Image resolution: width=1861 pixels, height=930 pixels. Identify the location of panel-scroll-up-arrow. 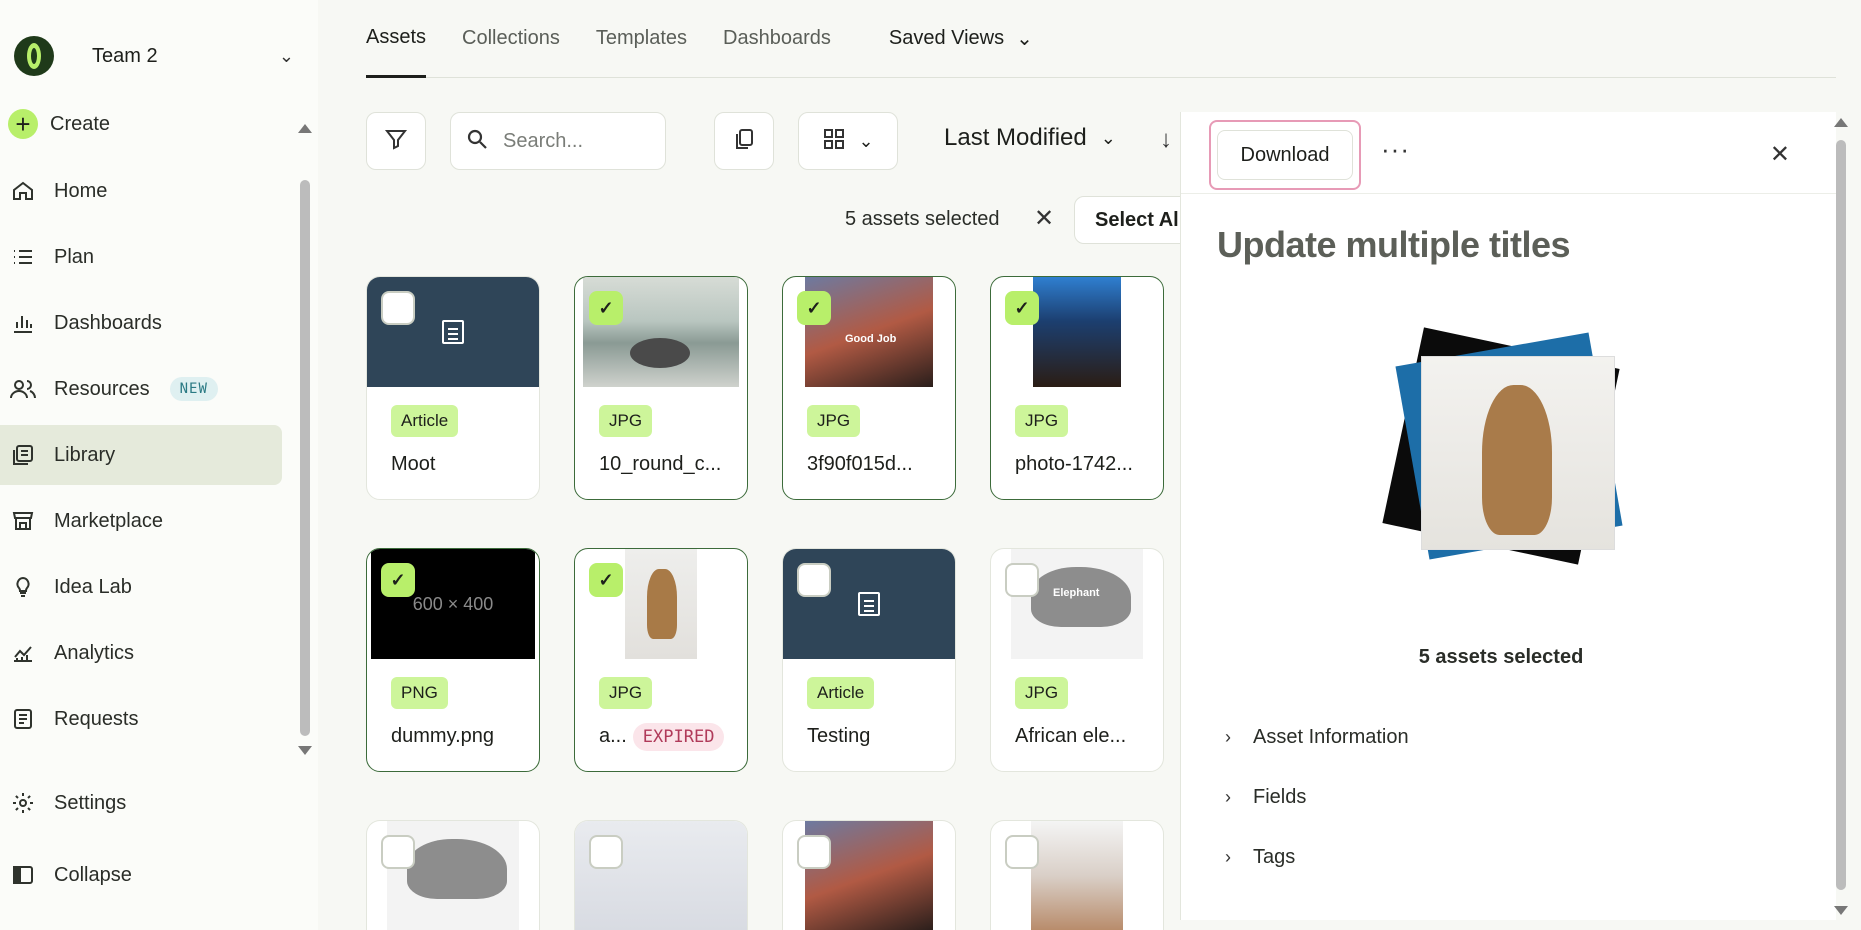
(1841, 122).